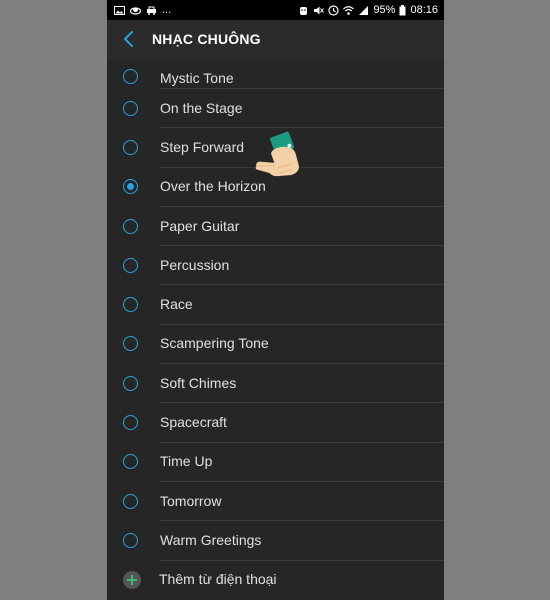 The width and height of the screenshot is (550, 600). What do you see at coordinates (132, 580) in the screenshot?
I see `plus-icon` at bounding box center [132, 580].